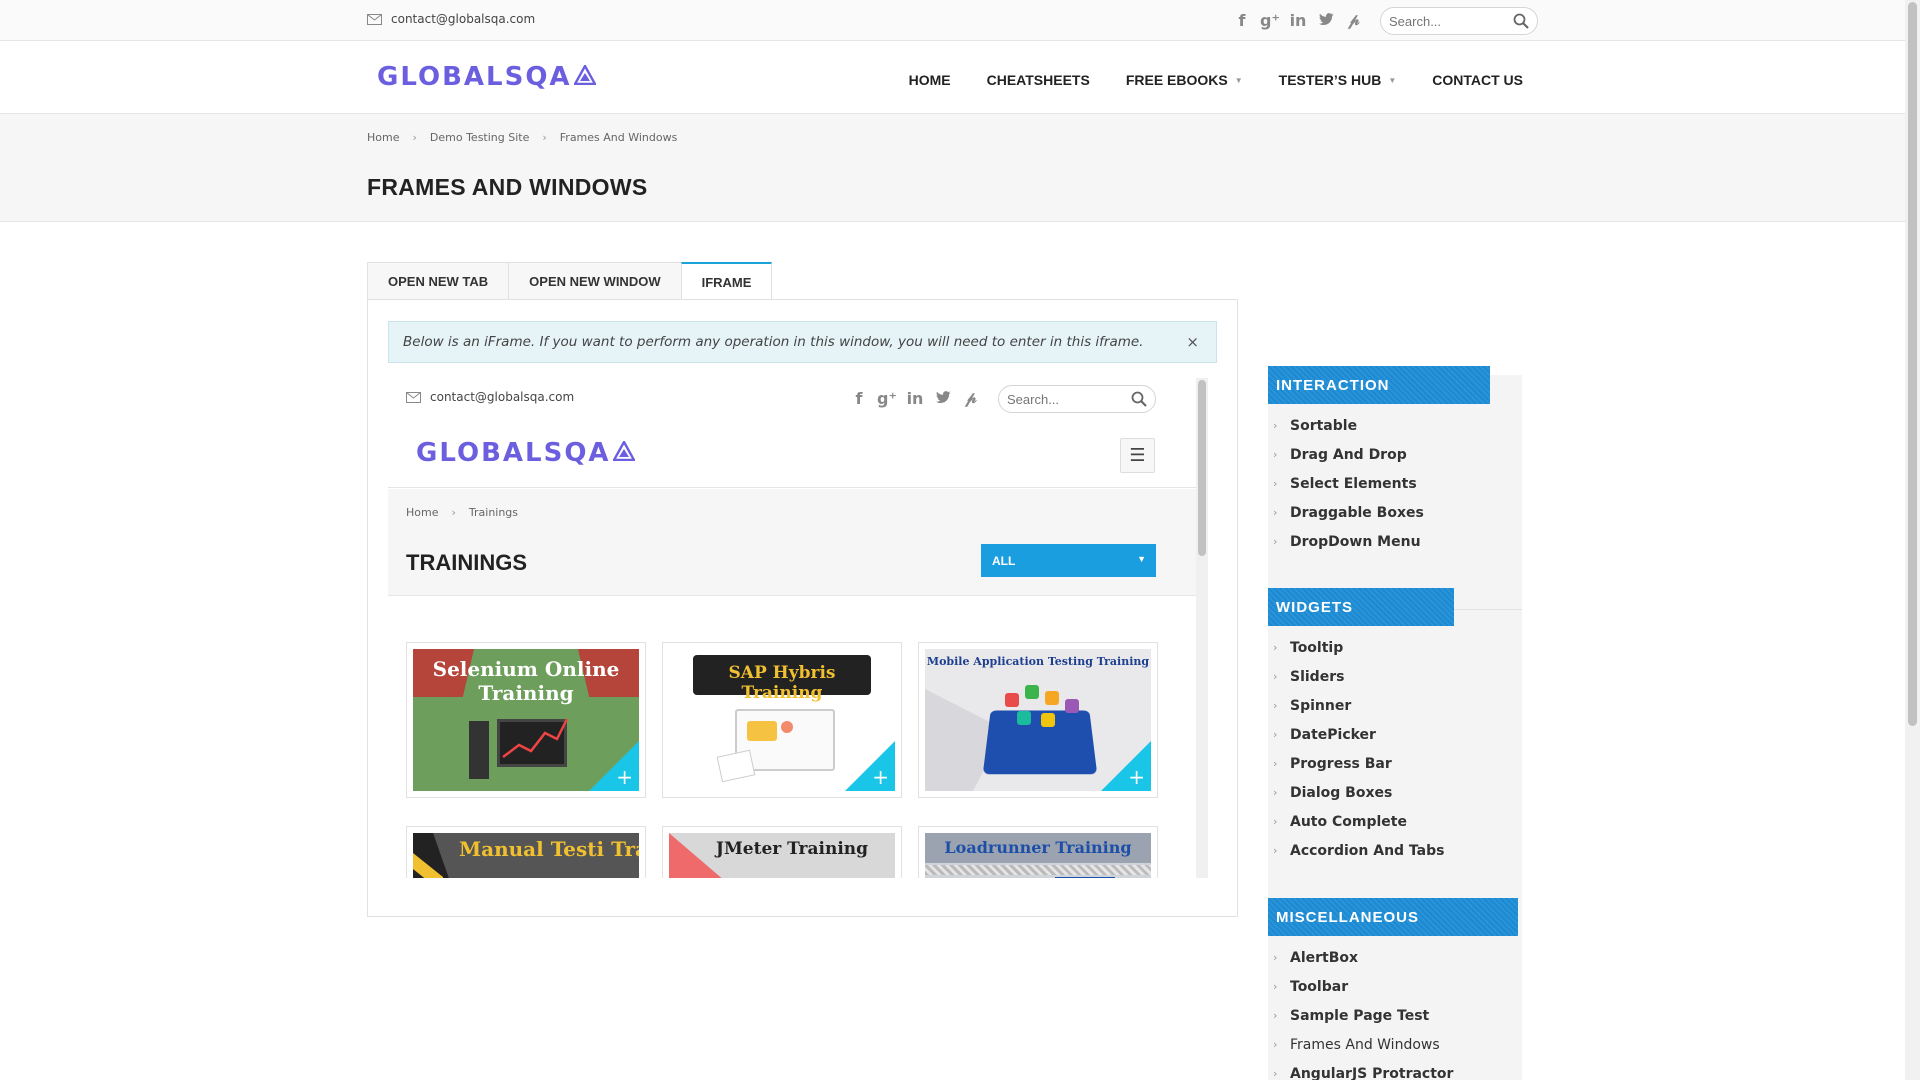 This screenshot has height=1080, width=1920. What do you see at coordinates (1477, 80) in the screenshot?
I see `nav-contact-us: CONTACT US` at bounding box center [1477, 80].